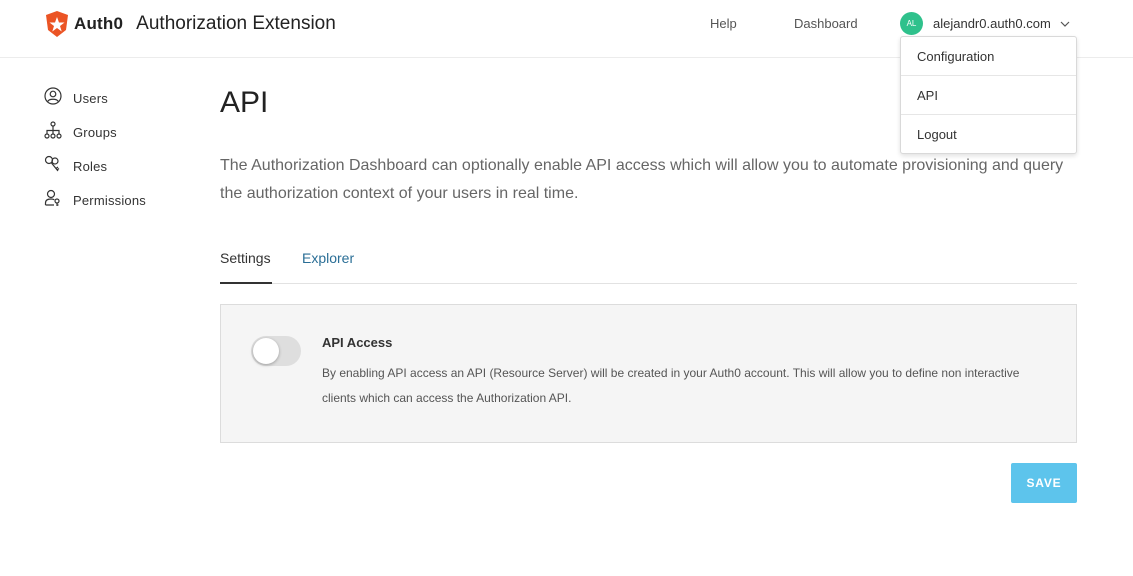  I want to click on menu-item-logout: Logout, so click(988, 134).